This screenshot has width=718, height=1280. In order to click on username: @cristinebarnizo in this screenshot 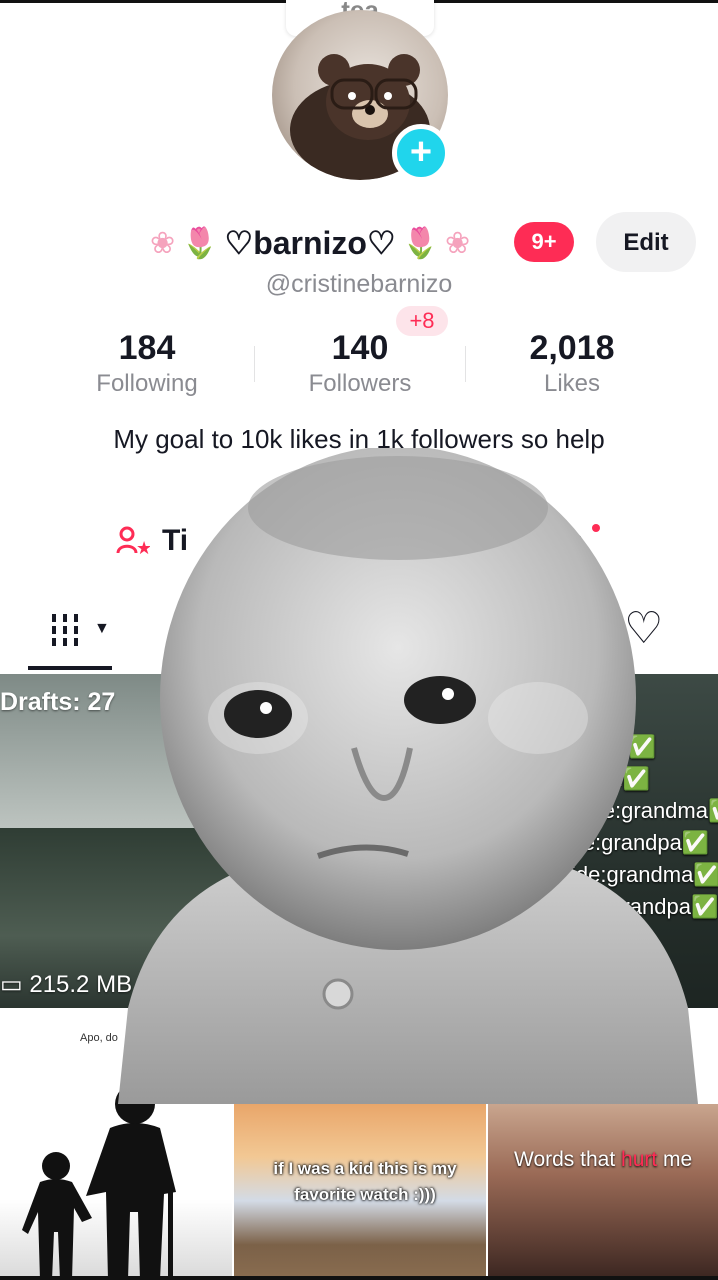, I will do `click(359, 284)`.